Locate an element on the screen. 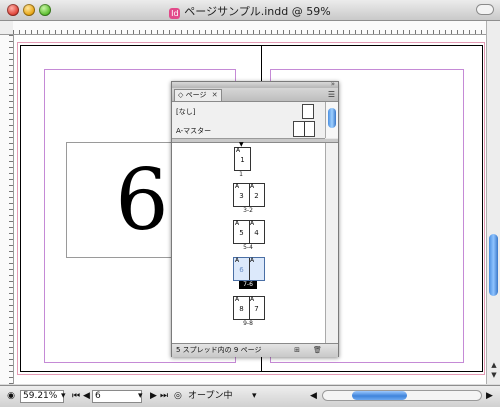 The height and width of the screenshot is (407, 500). close-tab-icon: ✕ is located at coordinates (215, 95).